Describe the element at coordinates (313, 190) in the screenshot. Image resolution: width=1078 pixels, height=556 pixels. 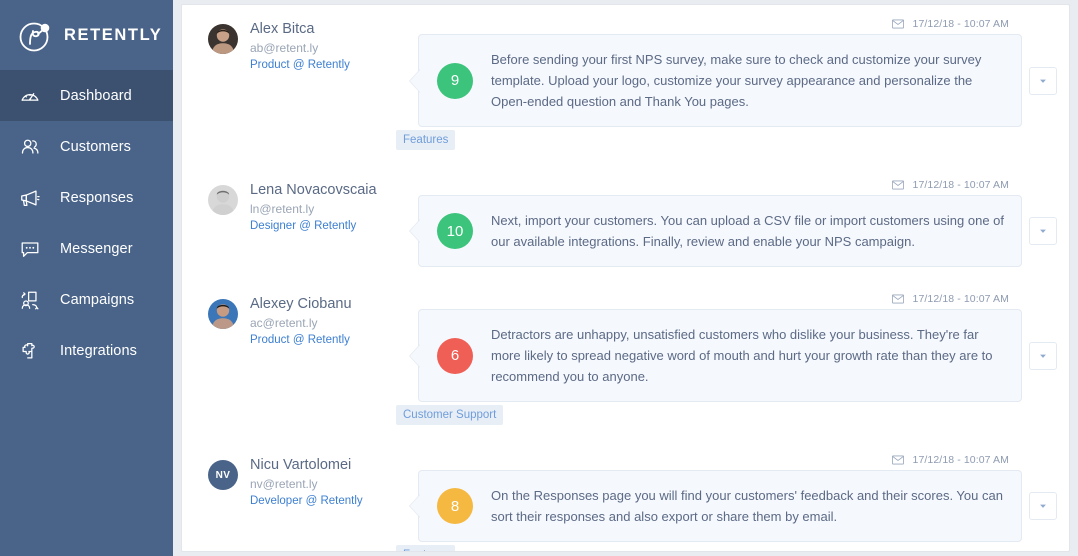
I see `respondent-name: Lena Novacovscaia` at that location.